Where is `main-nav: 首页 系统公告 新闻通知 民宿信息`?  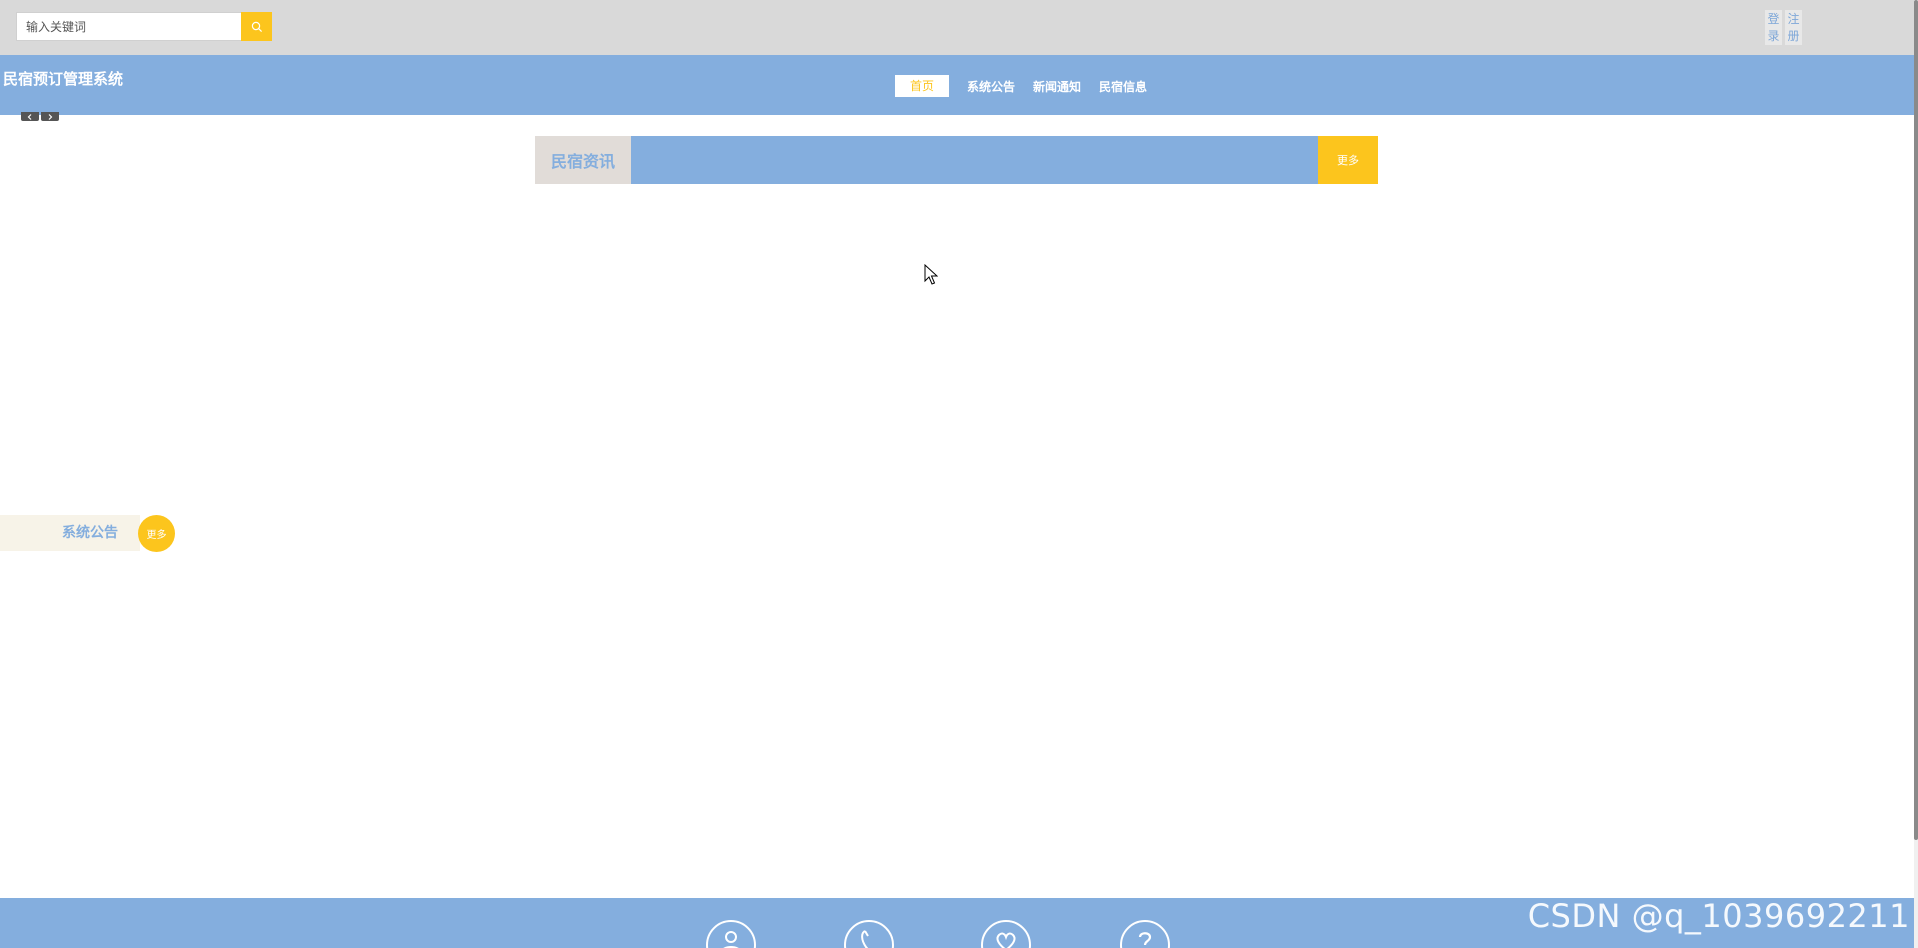 main-nav: 首页 系统公告 新闻通知 民宿信息 is located at coordinates (1030, 86).